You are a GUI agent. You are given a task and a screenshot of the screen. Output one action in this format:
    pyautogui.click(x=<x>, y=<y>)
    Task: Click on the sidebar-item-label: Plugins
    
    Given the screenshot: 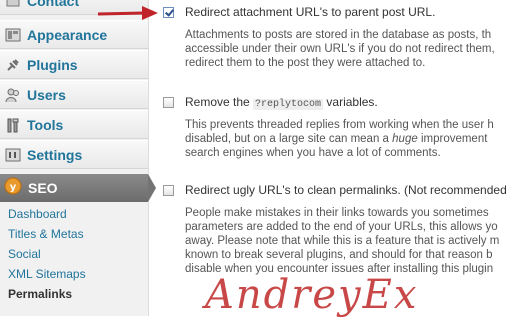 What is the action you would take?
    pyautogui.click(x=52, y=64)
    